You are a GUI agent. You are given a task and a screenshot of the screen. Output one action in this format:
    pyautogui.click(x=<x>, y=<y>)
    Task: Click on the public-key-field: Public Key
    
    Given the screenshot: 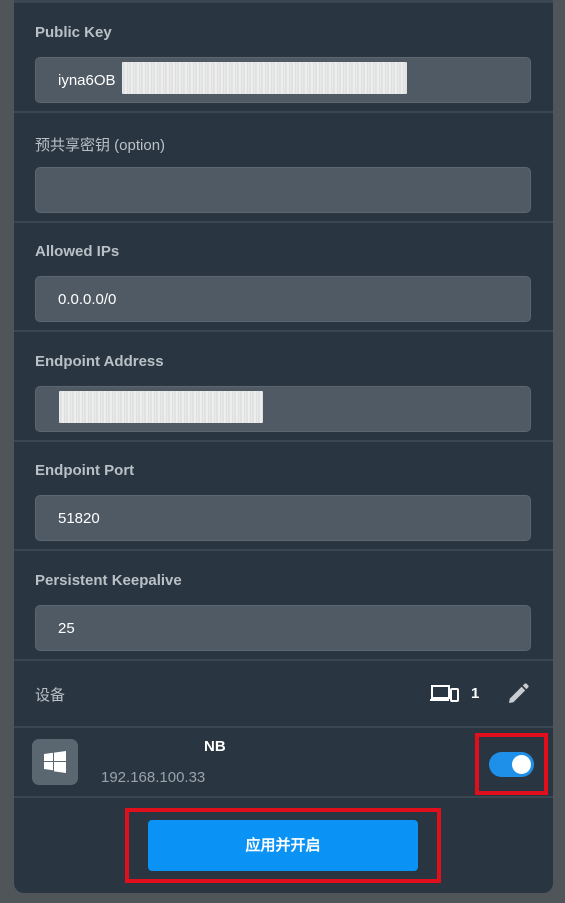 What is the action you would take?
    pyautogui.click(x=283, y=58)
    